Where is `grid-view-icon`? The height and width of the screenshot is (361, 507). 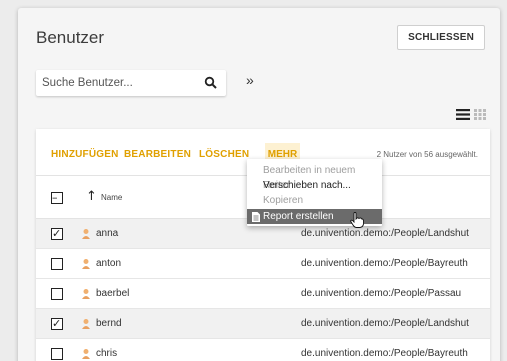
grid-view-icon is located at coordinates (480, 114).